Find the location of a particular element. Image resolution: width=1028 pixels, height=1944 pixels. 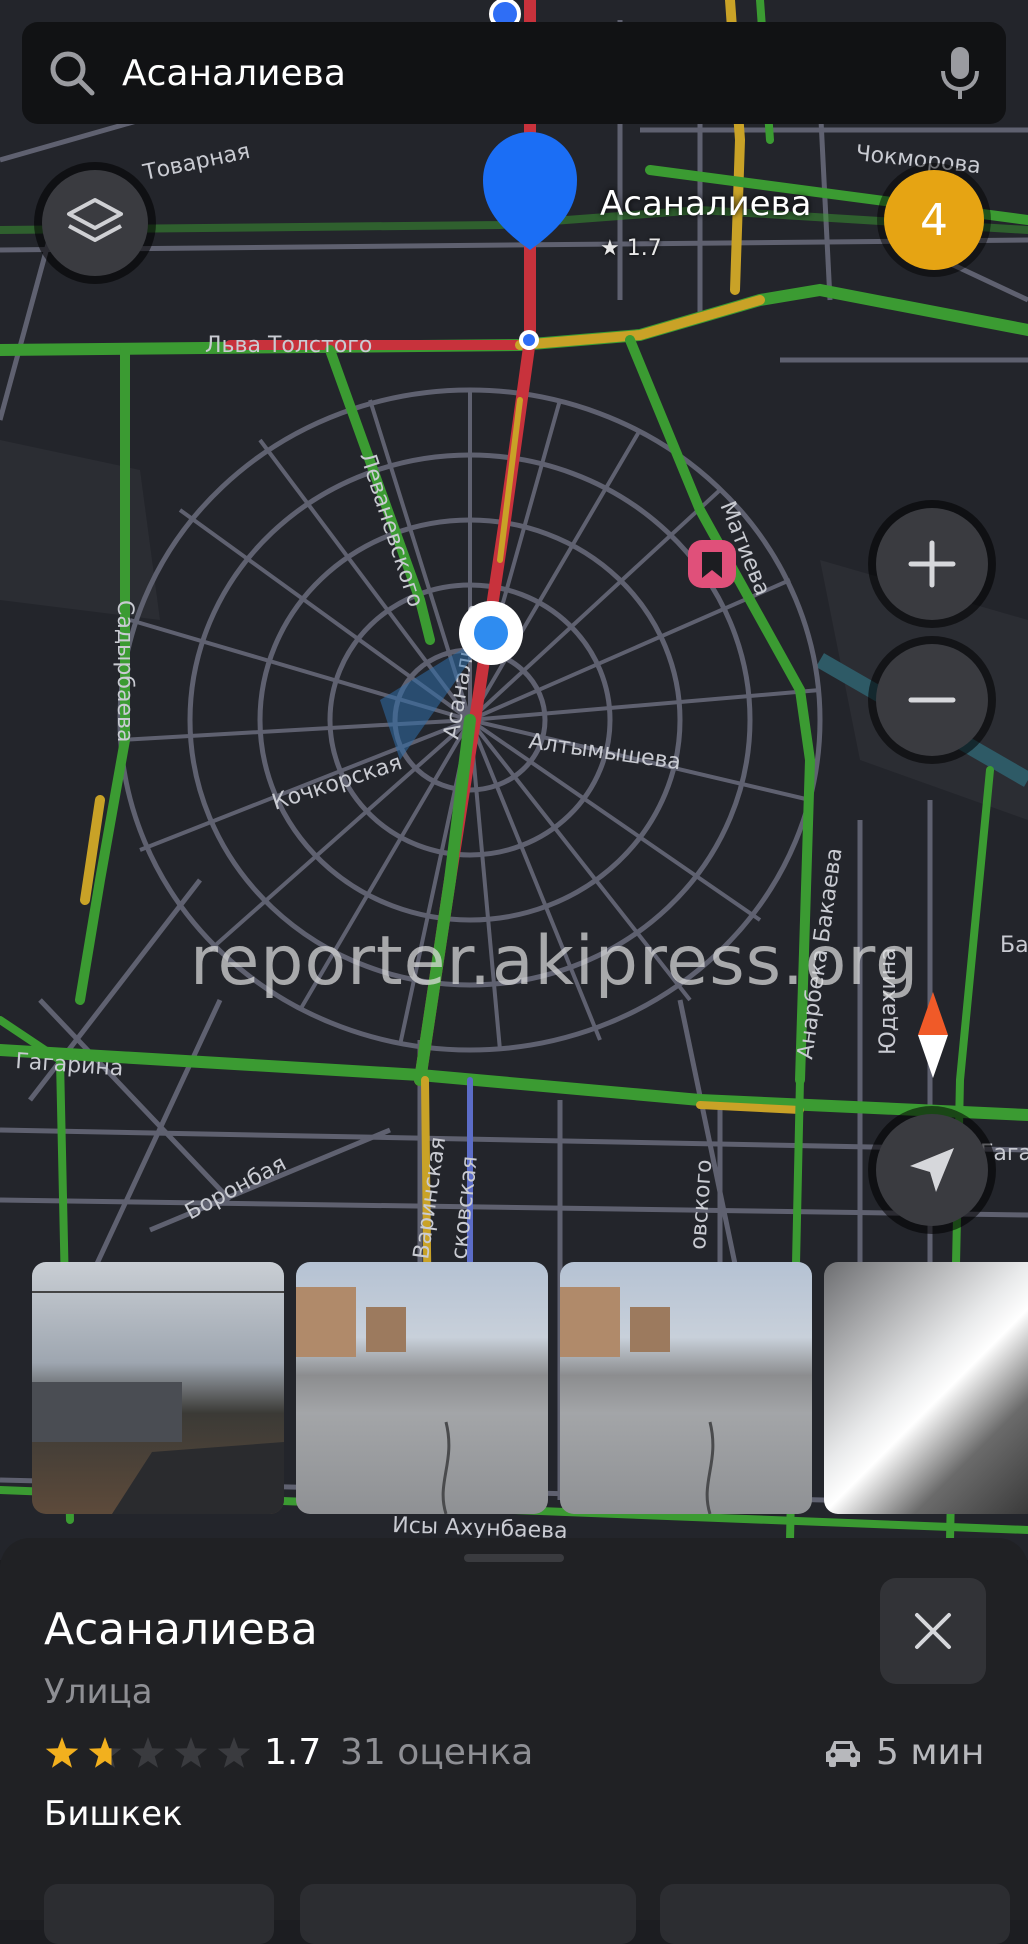

place-category: Улица is located at coordinates (98, 1692).